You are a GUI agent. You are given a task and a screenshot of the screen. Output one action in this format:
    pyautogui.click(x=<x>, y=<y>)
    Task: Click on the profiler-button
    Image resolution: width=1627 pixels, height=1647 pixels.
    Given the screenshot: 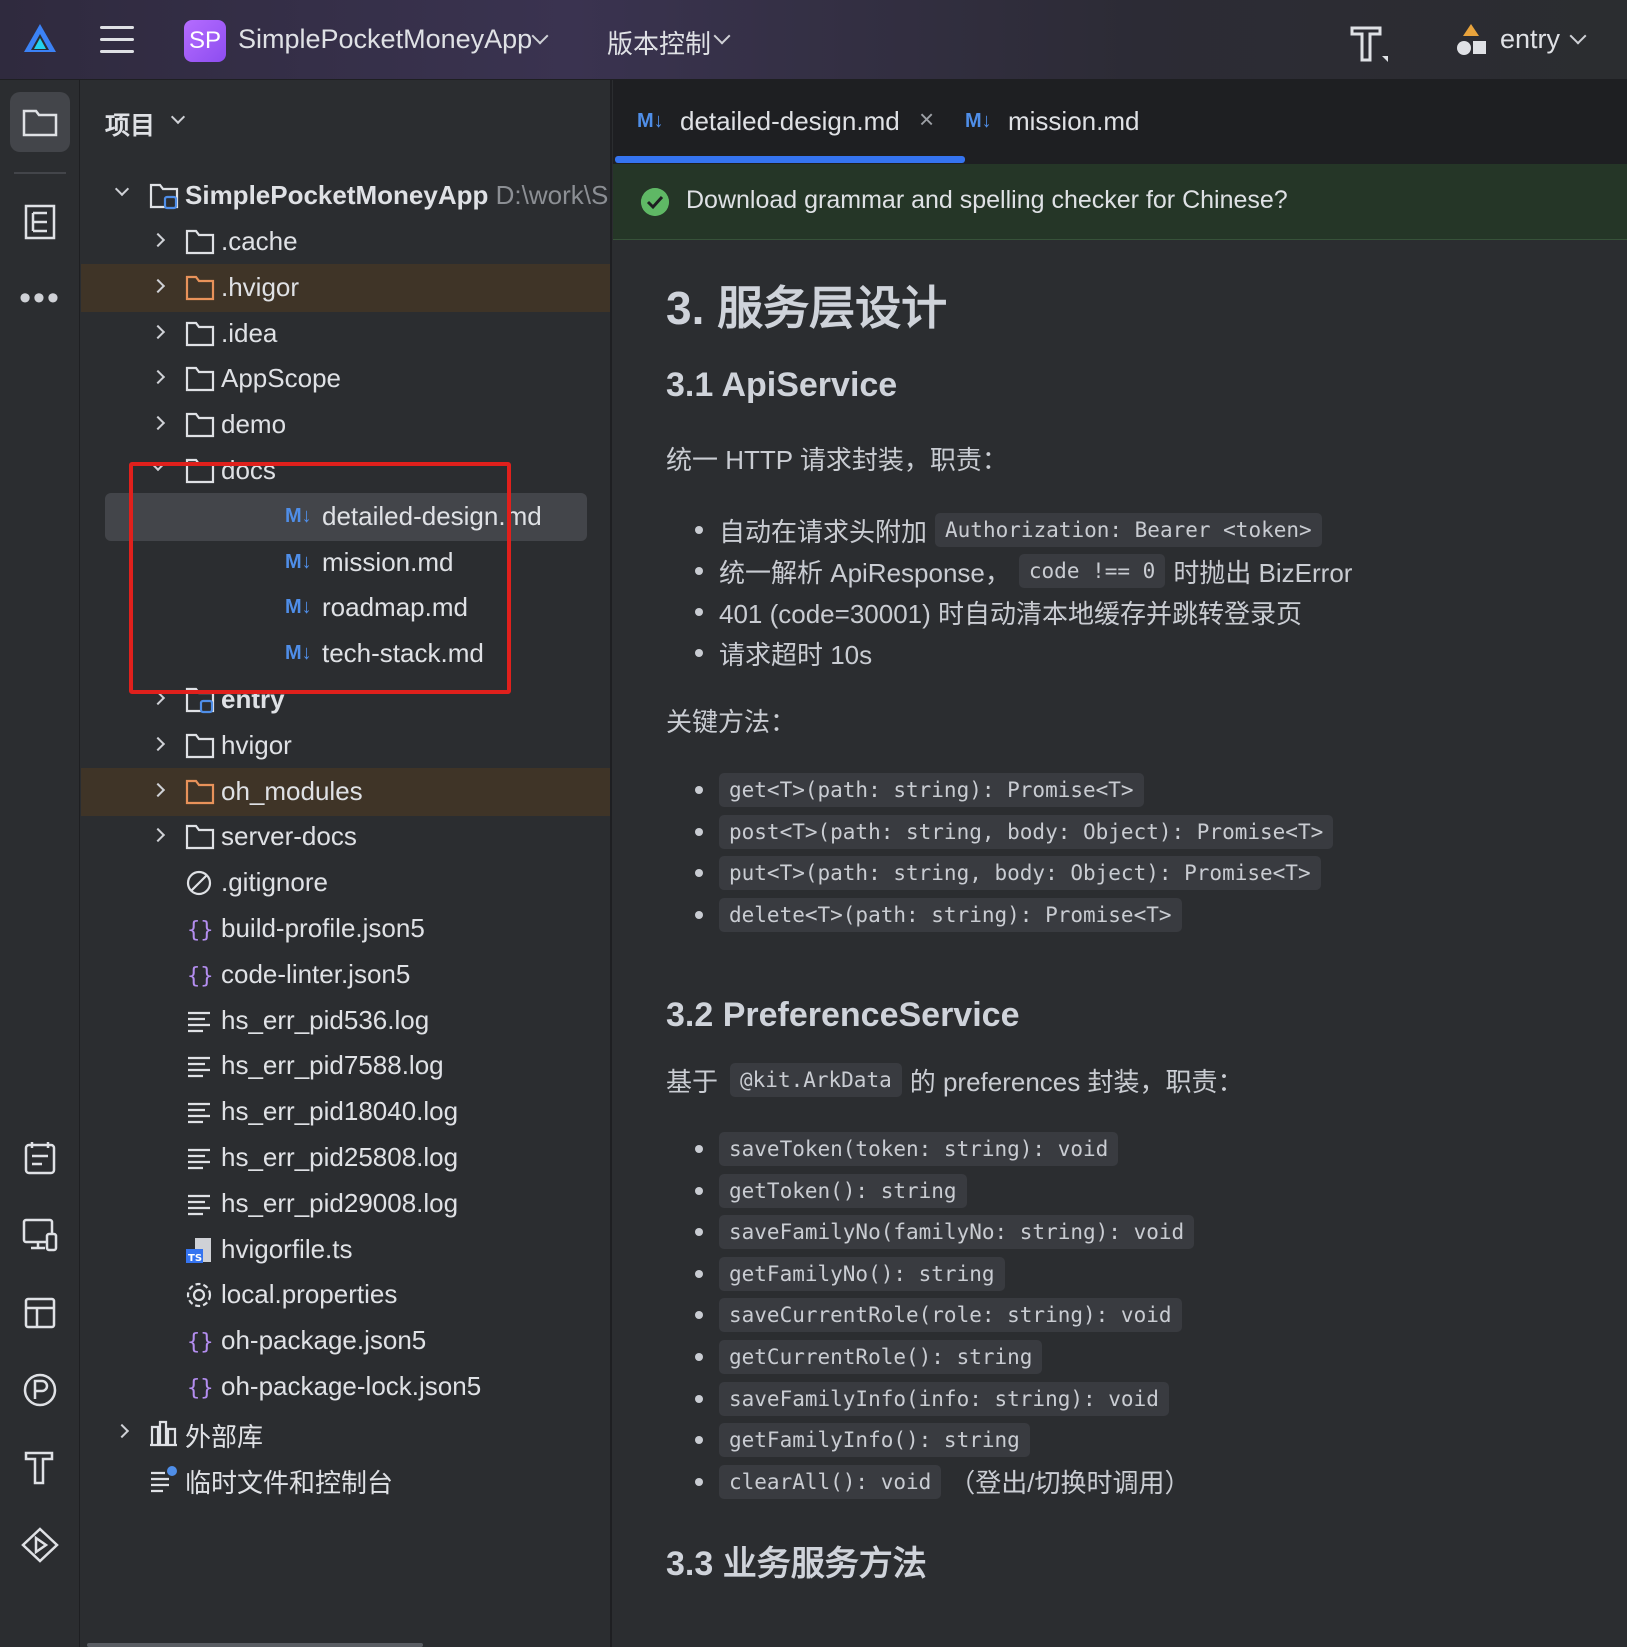 What is the action you would take?
    pyautogui.click(x=40, y=1390)
    